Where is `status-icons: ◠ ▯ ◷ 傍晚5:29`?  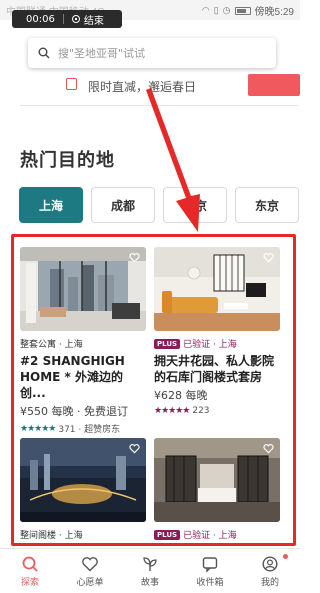
status-icons: ◠ ▯ ◷ 傍晚5:29 is located at coordinates (248, 10).